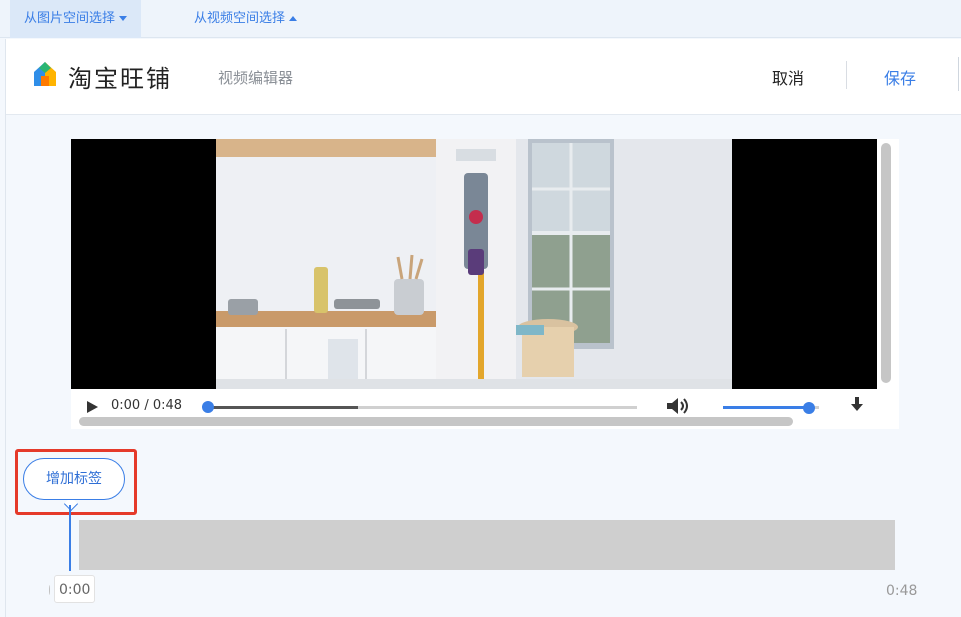 The height and width of the screenshot is (617, 961). I want to click on add-tag-button: 增加标签, so click(74, 479).